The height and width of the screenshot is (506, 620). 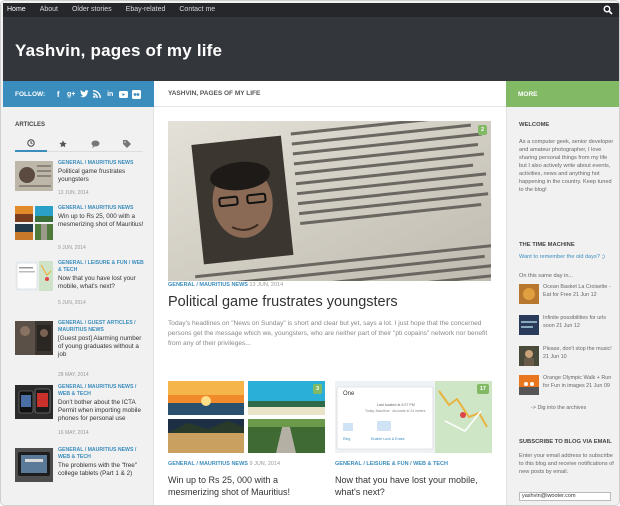 I want to click on featured-cat-text: GENERAL / MAURITIUS NEWS, so click(x=208, y=285).